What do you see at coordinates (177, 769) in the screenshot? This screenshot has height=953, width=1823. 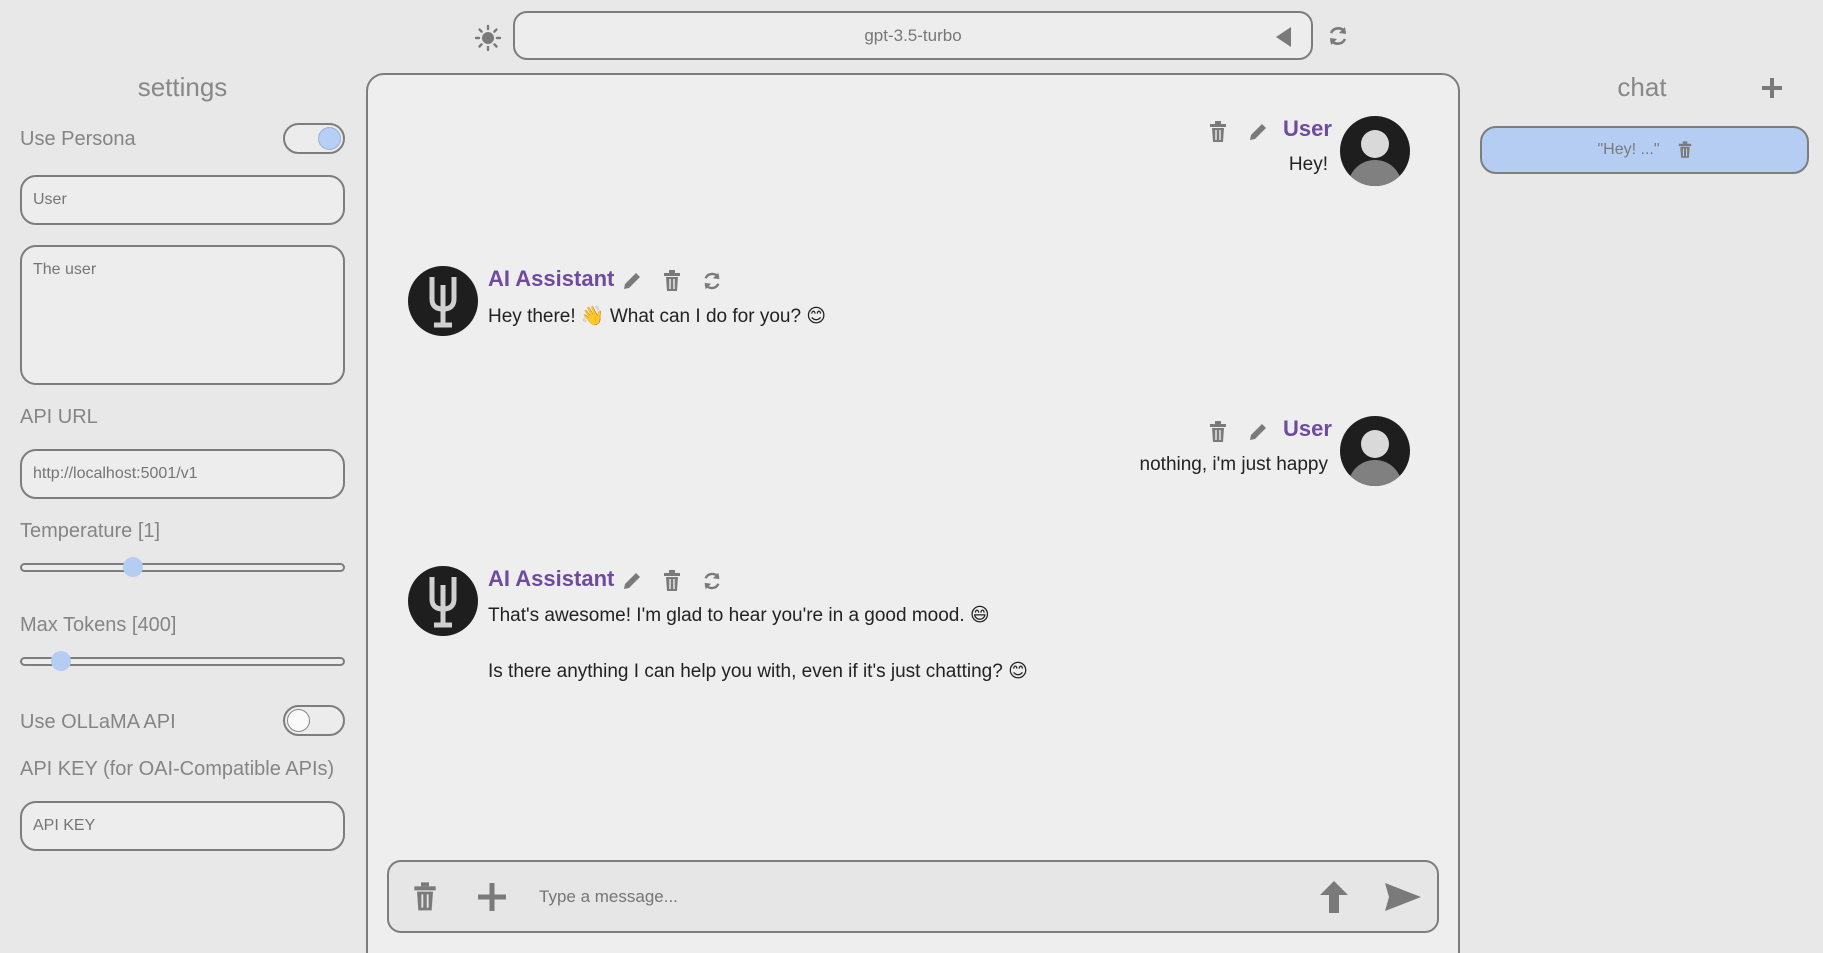 I see `api-key-label: API KEY (for OAI-Compatible APIs)` at bounding box center [177, 769].